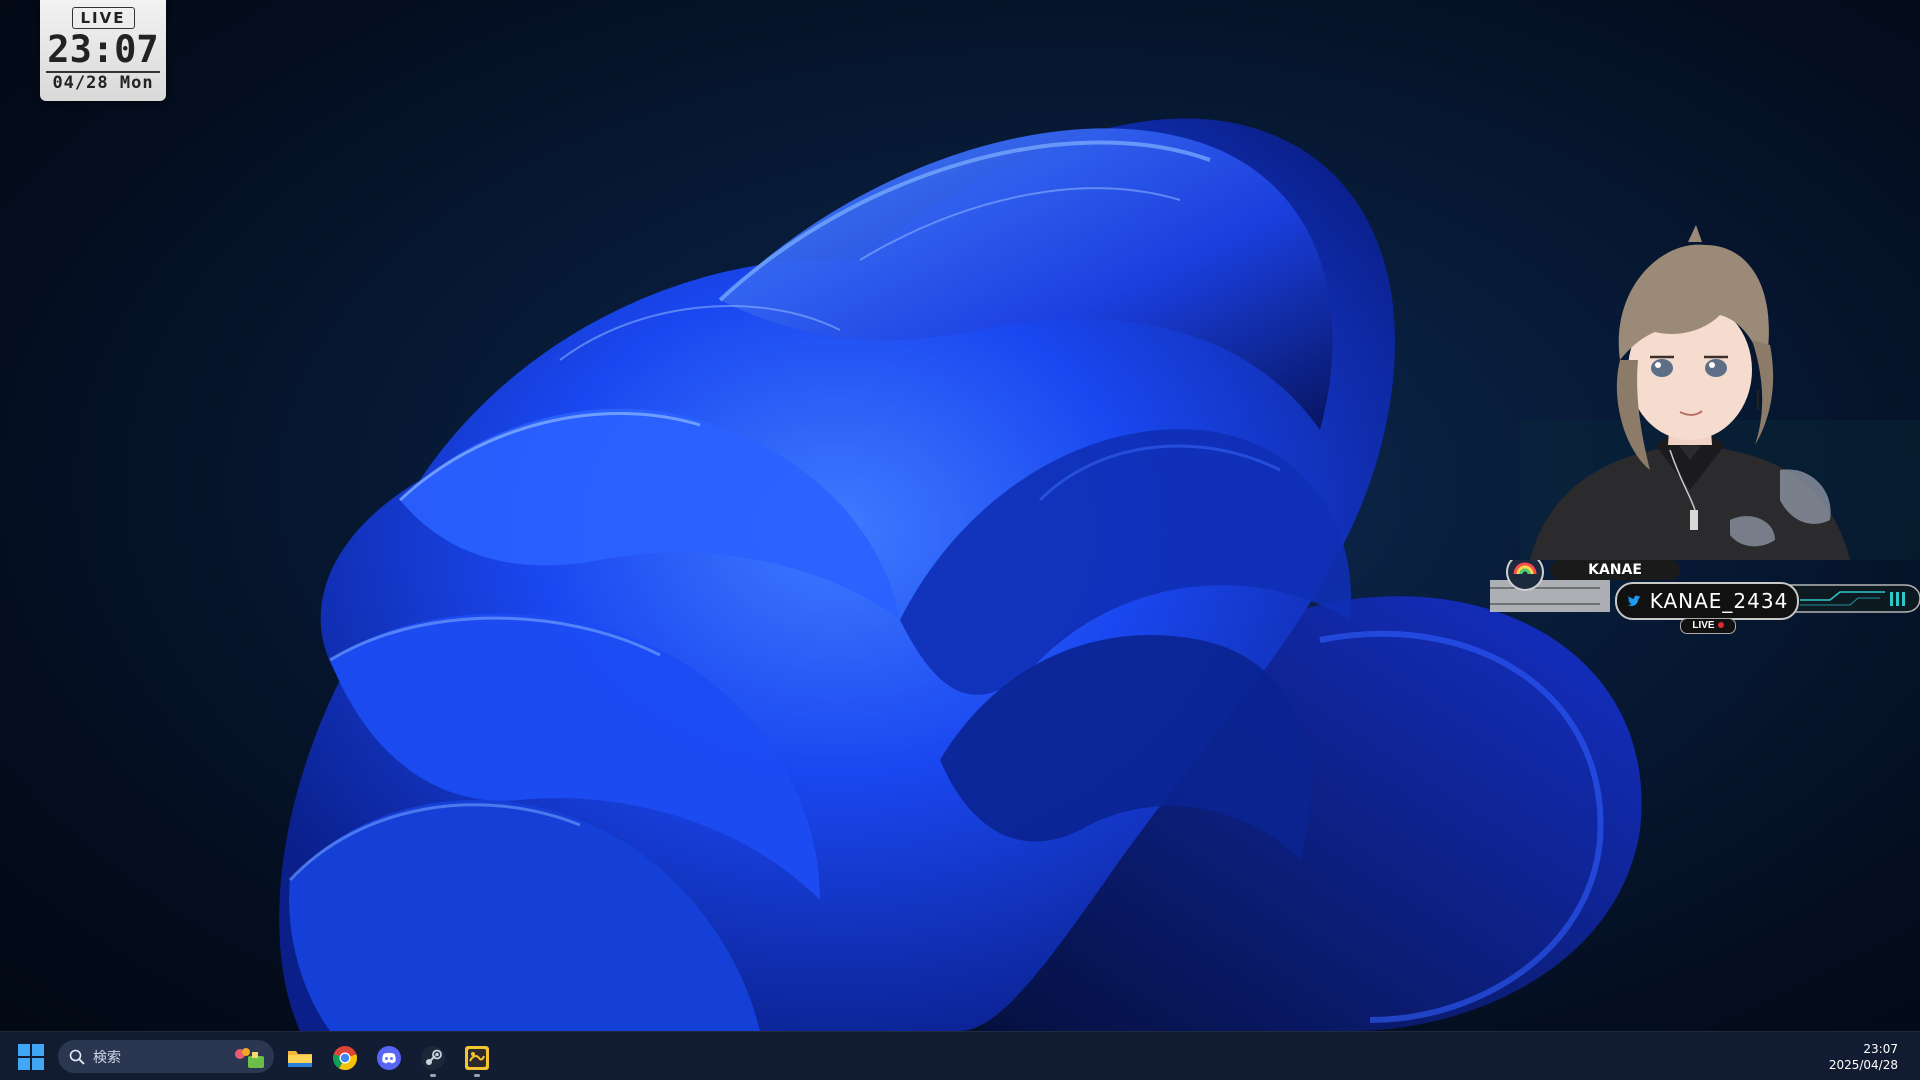 The width and height of the screenshot is (1920, 1080). I want to click on taskbar-app-steam, so click(433, 1058).